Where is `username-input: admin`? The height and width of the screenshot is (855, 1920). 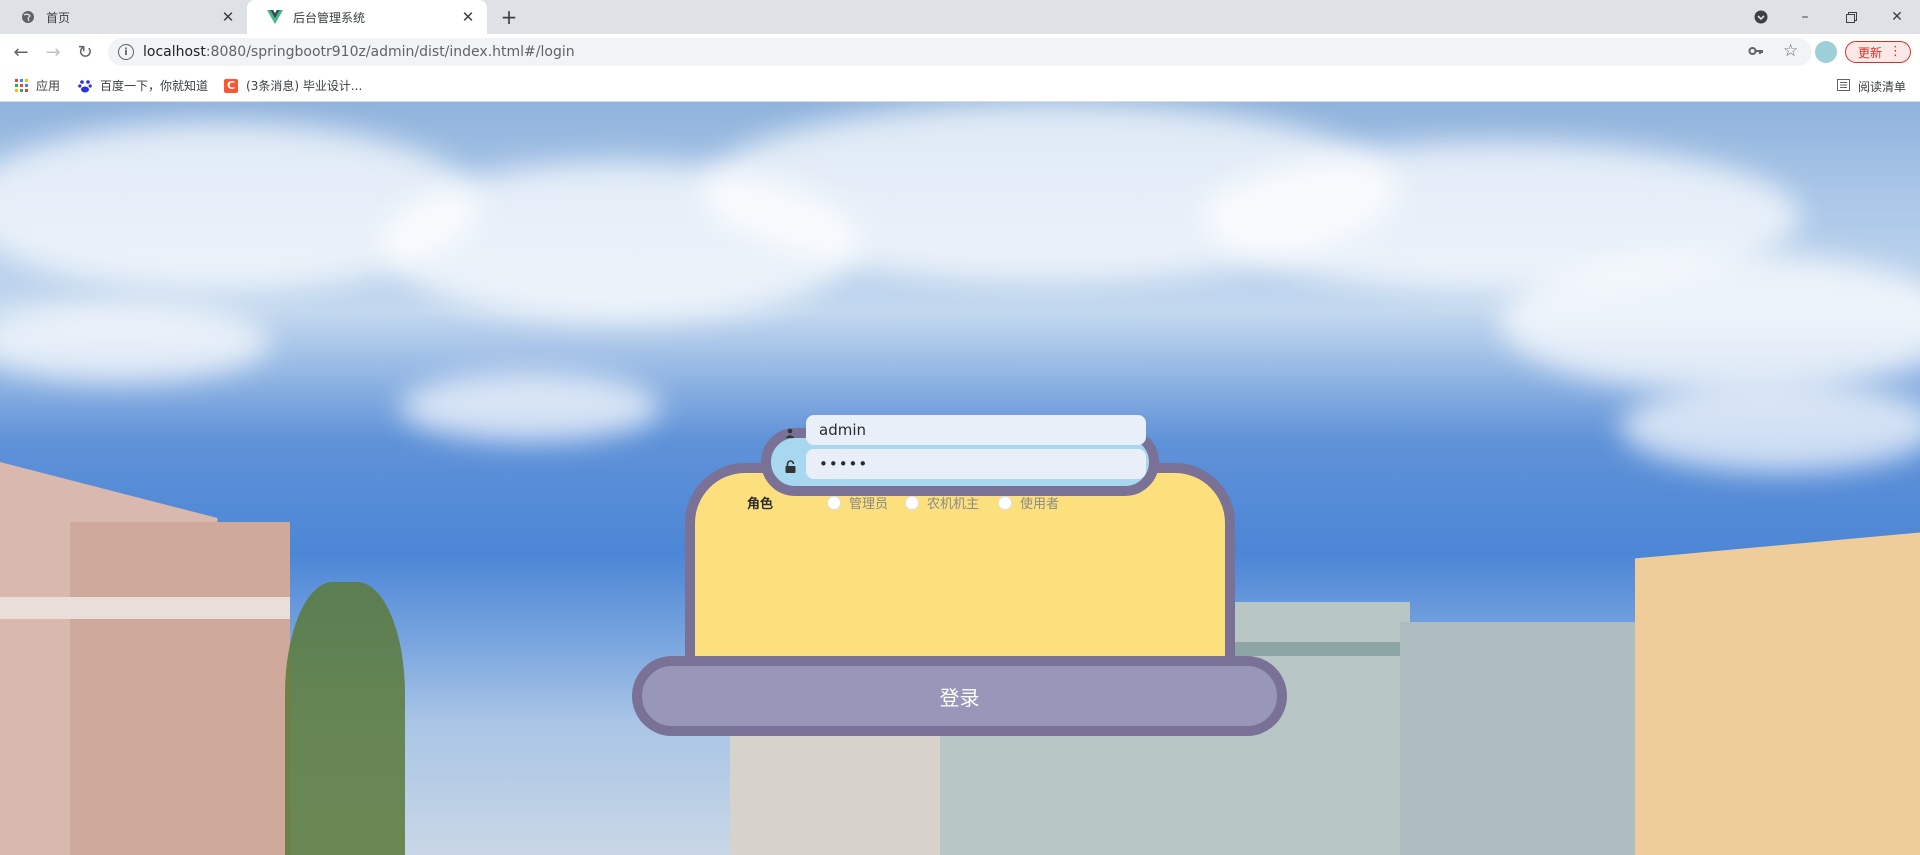
username-input: admin is located at coordinates (976, 430).